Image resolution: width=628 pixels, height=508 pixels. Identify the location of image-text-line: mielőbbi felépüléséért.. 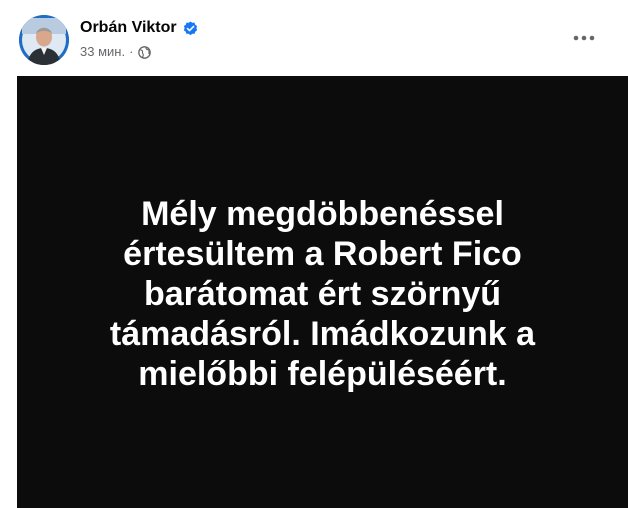
(322, 374).